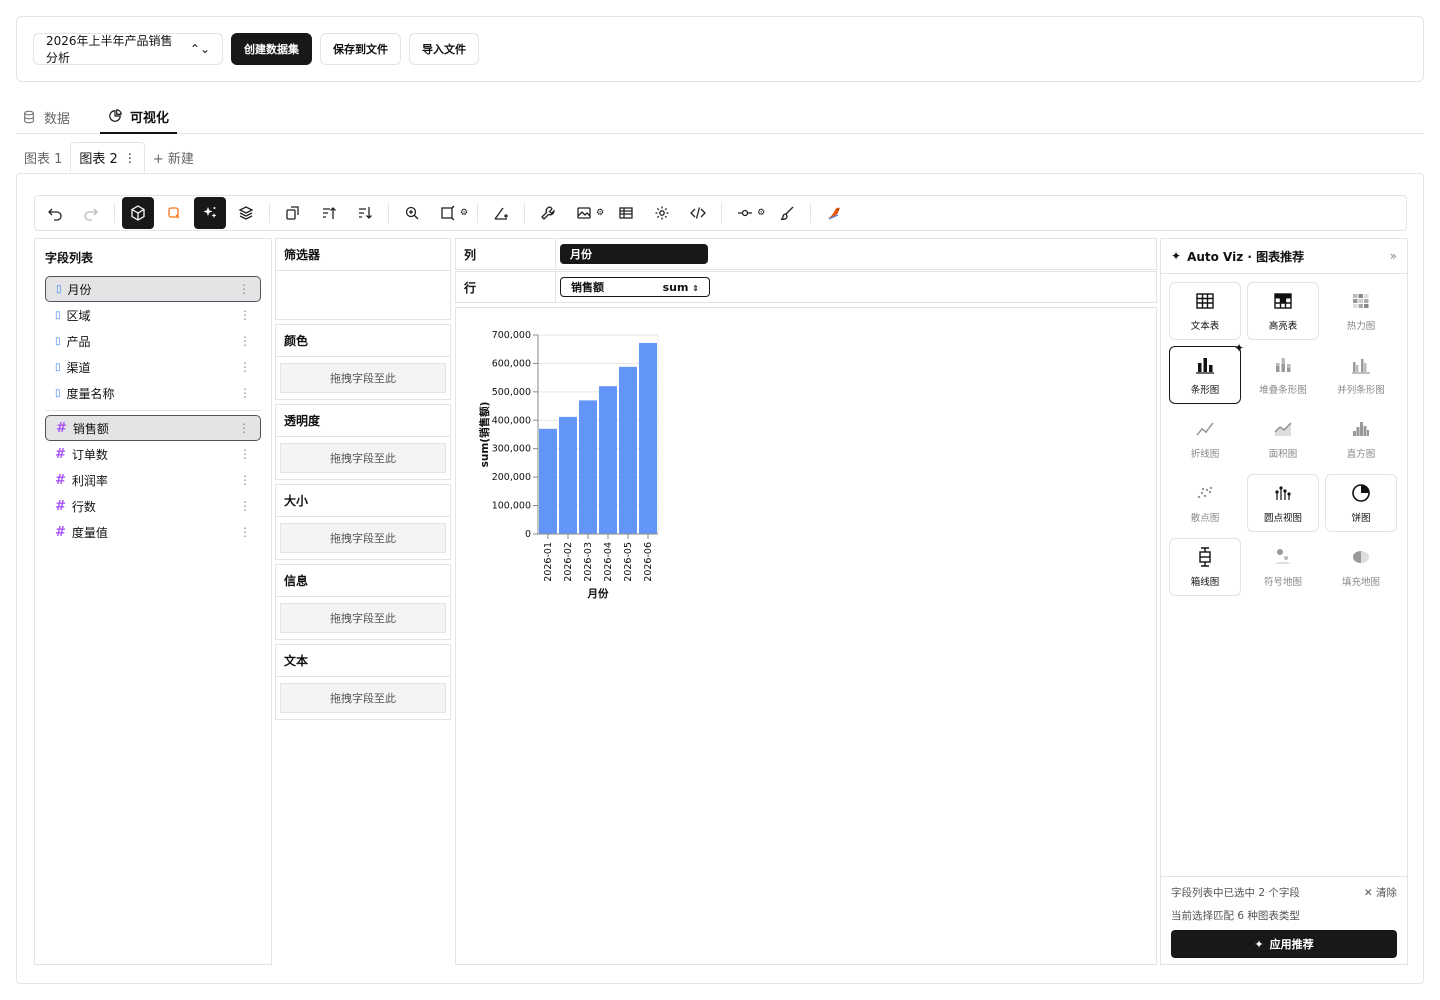 Image resolution: width=1440 pixels, height=1000 pixels. What do you see at coordinates (501, 213) in the screenshot?
I see `axis-icon` at bounding box center [501, 213].